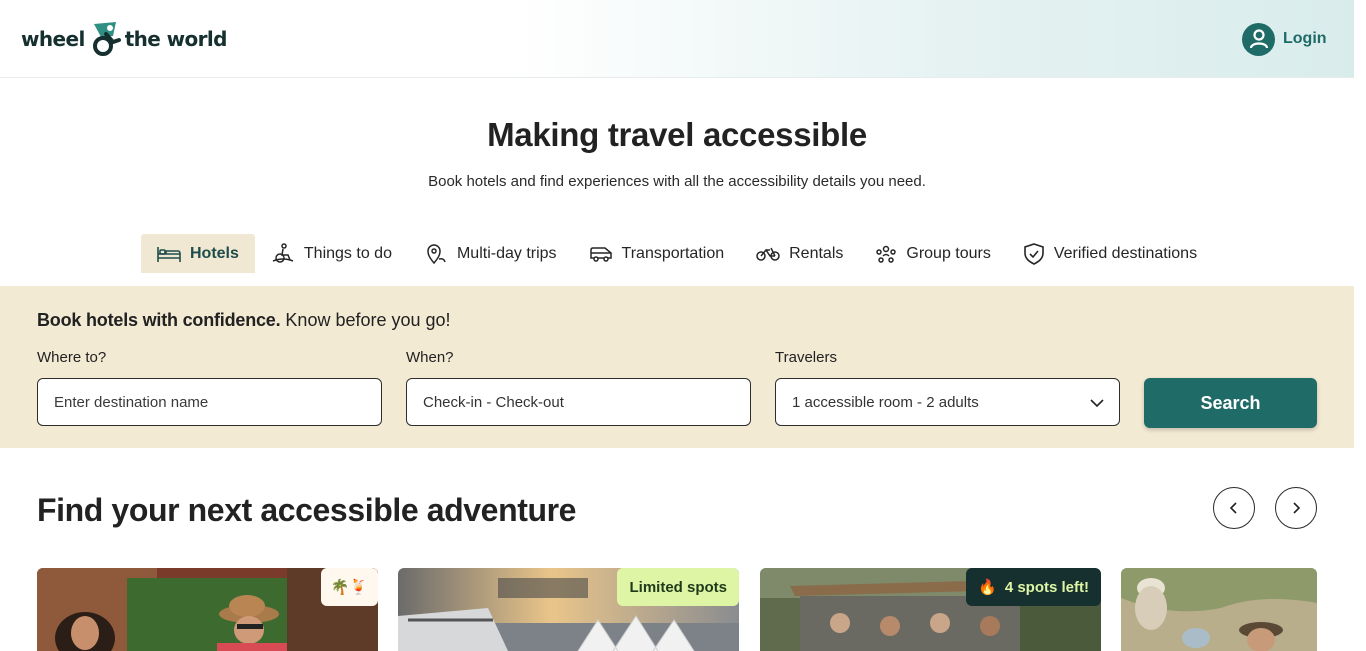  What do you see at coordinates (307, 510) in the screenshot?
I see `adventures-title: Find your next accessible adventure` at bounding box center [307, 510].